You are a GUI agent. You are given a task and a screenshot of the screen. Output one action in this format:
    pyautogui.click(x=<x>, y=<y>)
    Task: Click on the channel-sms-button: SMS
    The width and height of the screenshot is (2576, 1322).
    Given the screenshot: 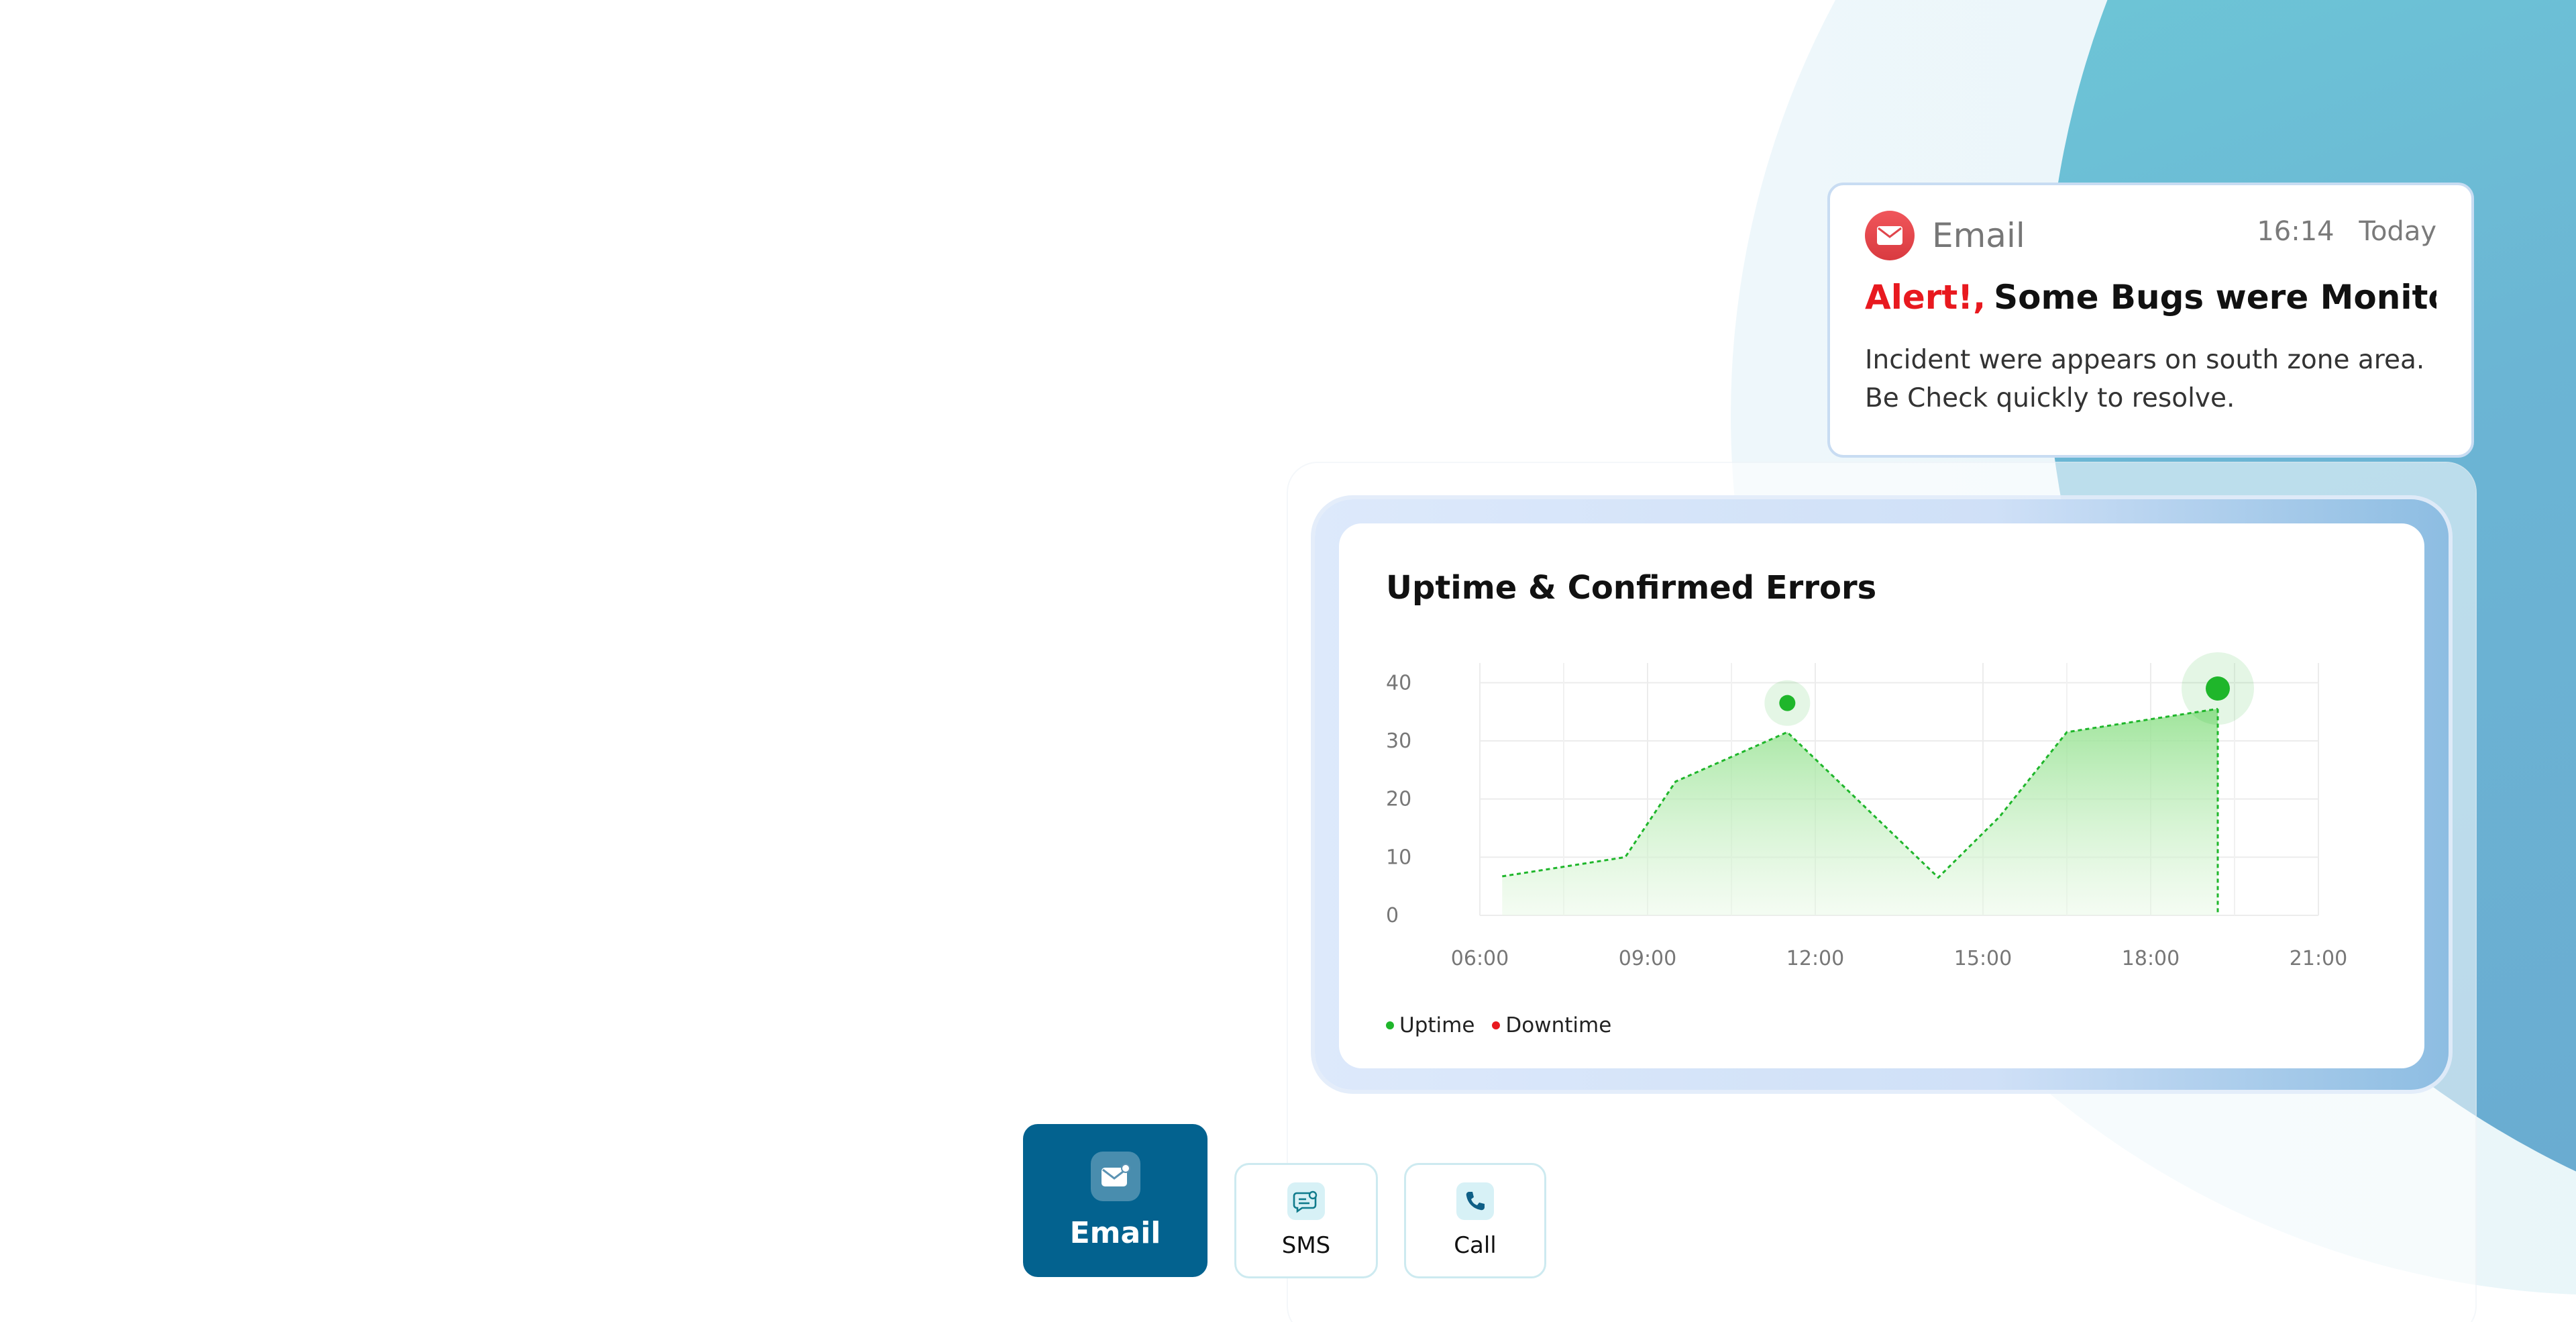 What is the action you would take?
    pyautogui.click(x=1306, y=1220)
    